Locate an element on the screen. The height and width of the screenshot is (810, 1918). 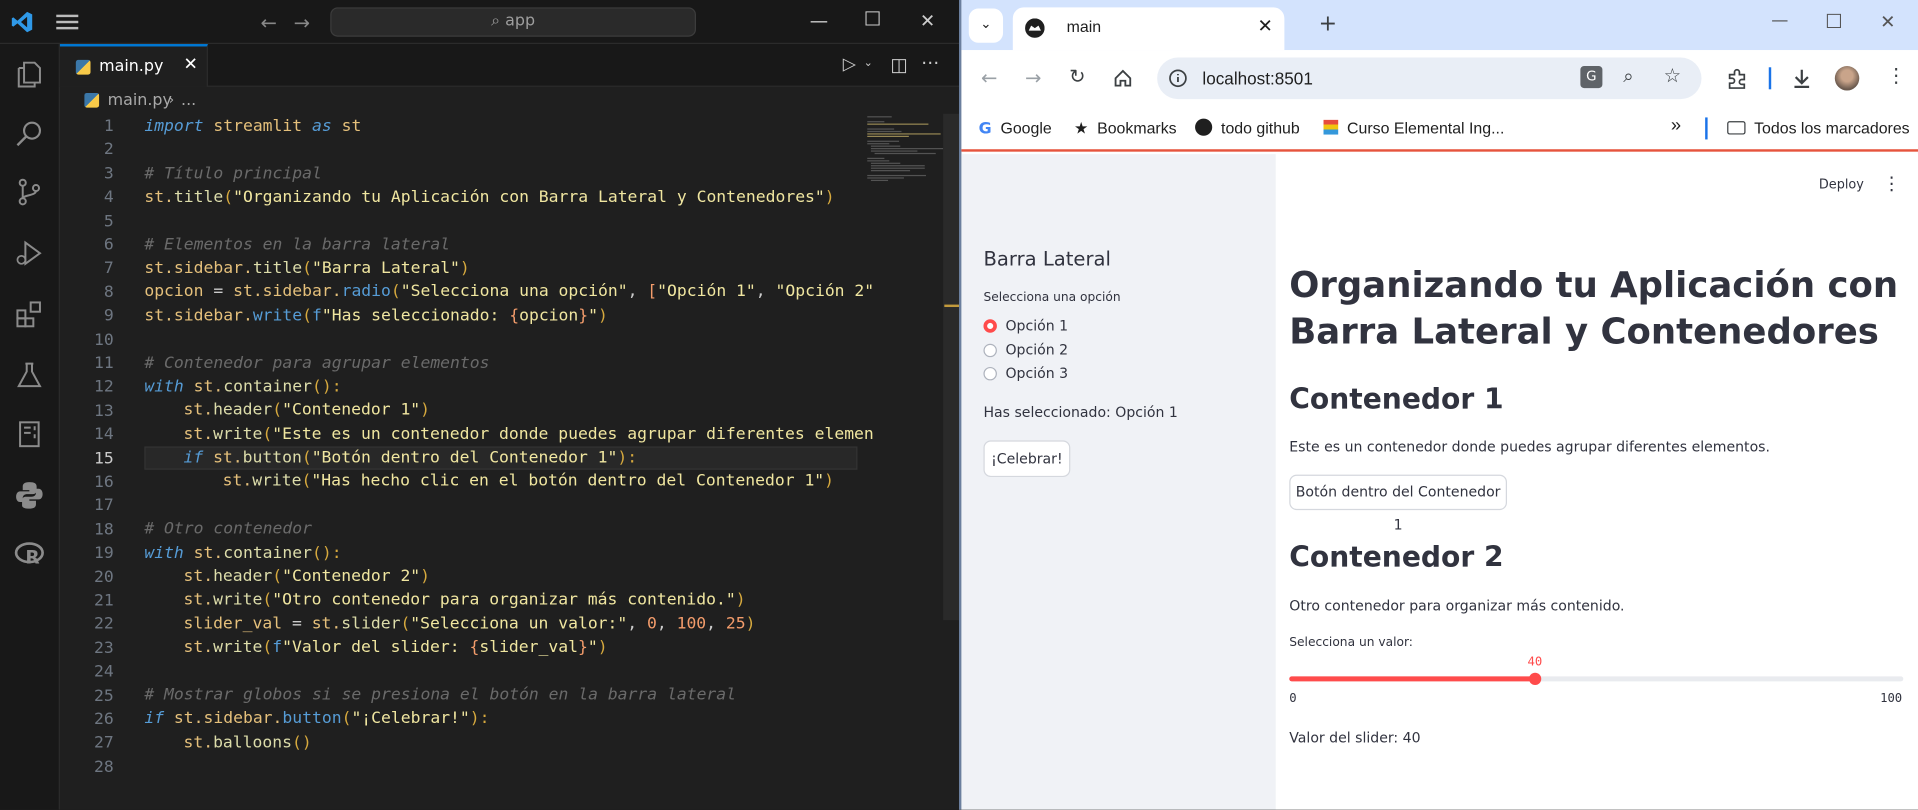
split-editor-icon: ◫ is located at coordinates (898, 65).